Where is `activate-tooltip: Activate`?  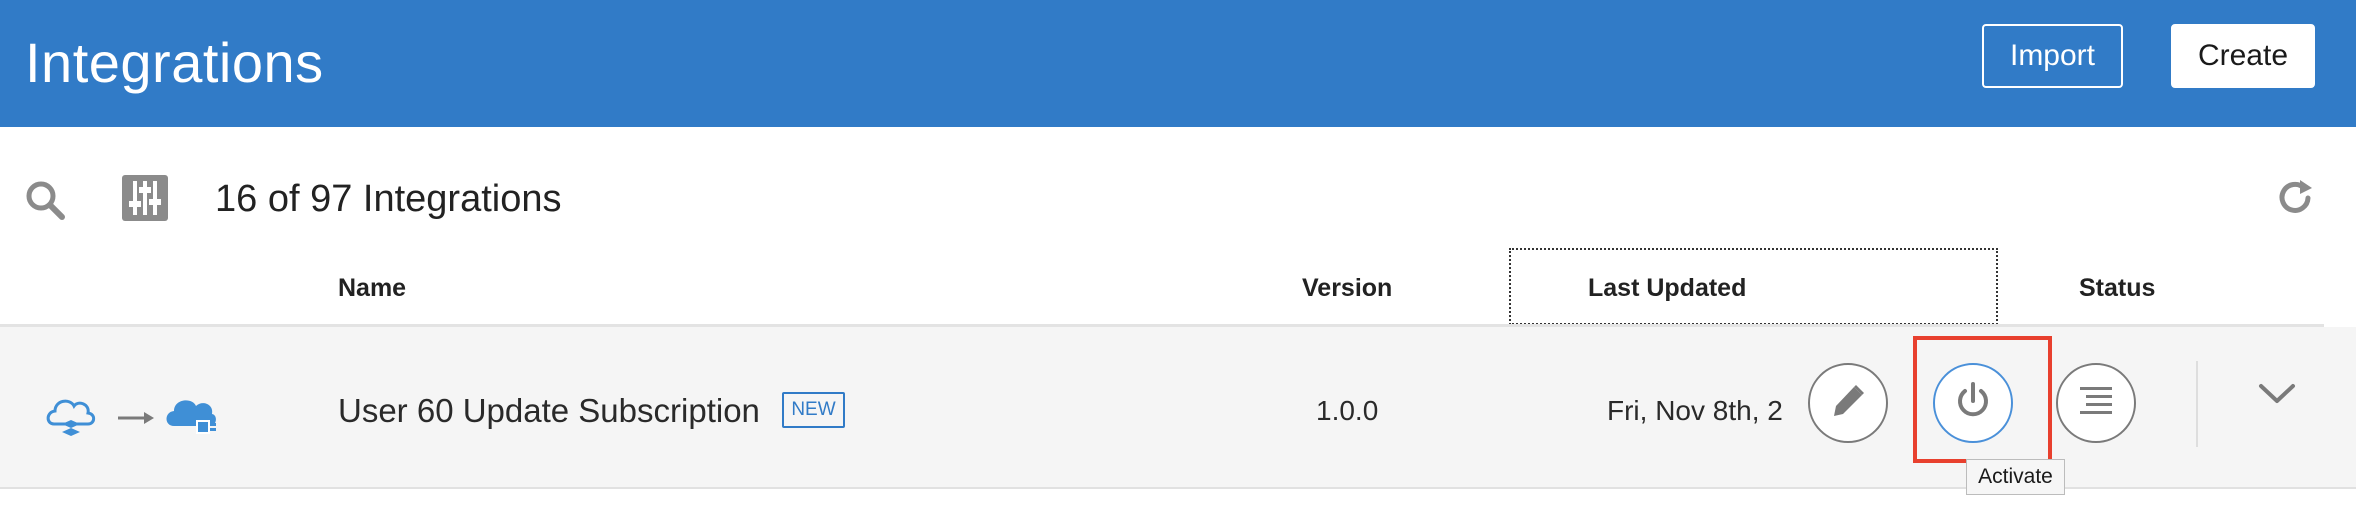
activate-tooltip: Activate is located at coordinates (2015, 477).